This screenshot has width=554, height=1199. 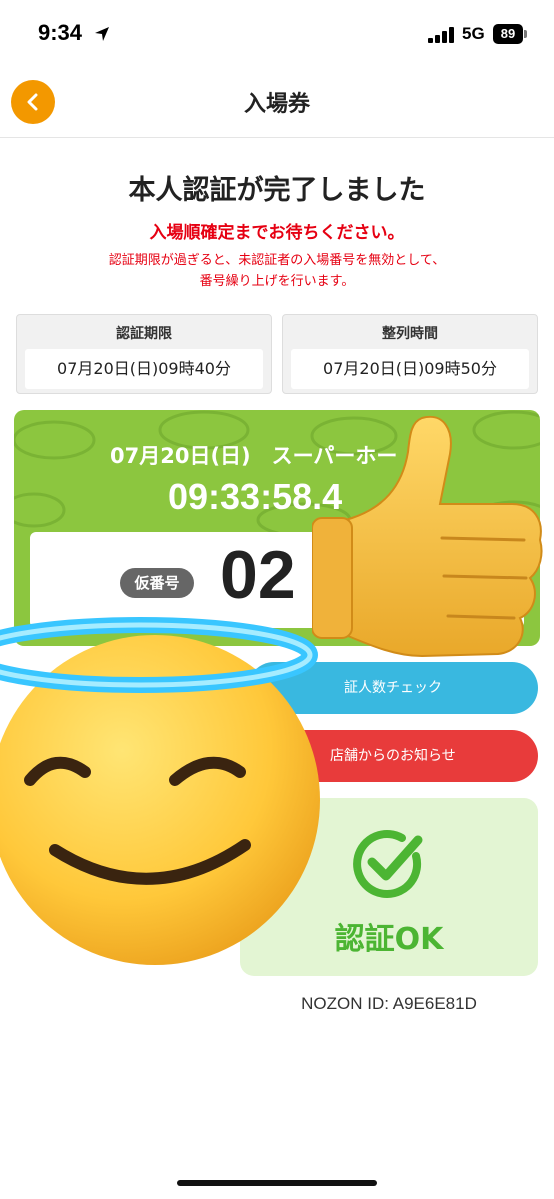 What do you see at coordinates (277, 260) in the screenshot?
I see `note-line-1: 認証期限が過ぎると、未認証者の入場番号を無効として、` at bounding box center [277, 260].